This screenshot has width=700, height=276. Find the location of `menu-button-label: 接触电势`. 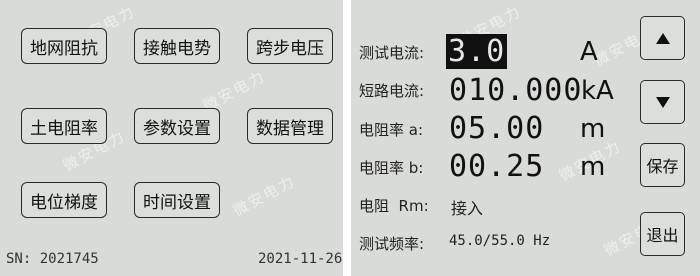

menu-button-label: 接触电势 is located at coordinates (177, 48).